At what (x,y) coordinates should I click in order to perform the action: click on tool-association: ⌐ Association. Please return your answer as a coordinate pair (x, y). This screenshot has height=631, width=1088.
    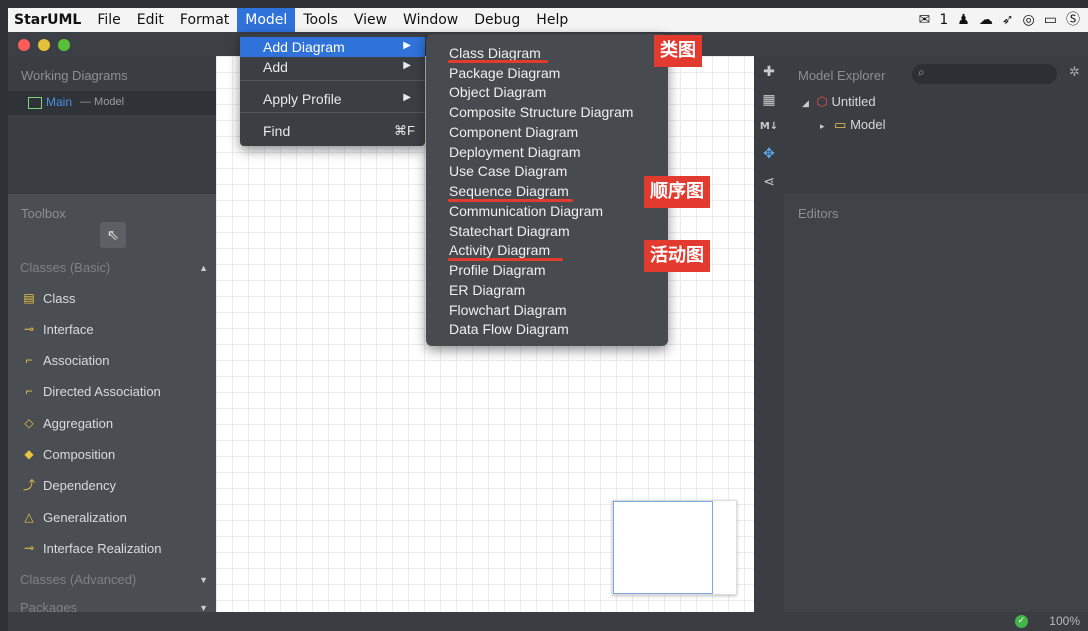
    Looking at the image, I should click on (112, 361).